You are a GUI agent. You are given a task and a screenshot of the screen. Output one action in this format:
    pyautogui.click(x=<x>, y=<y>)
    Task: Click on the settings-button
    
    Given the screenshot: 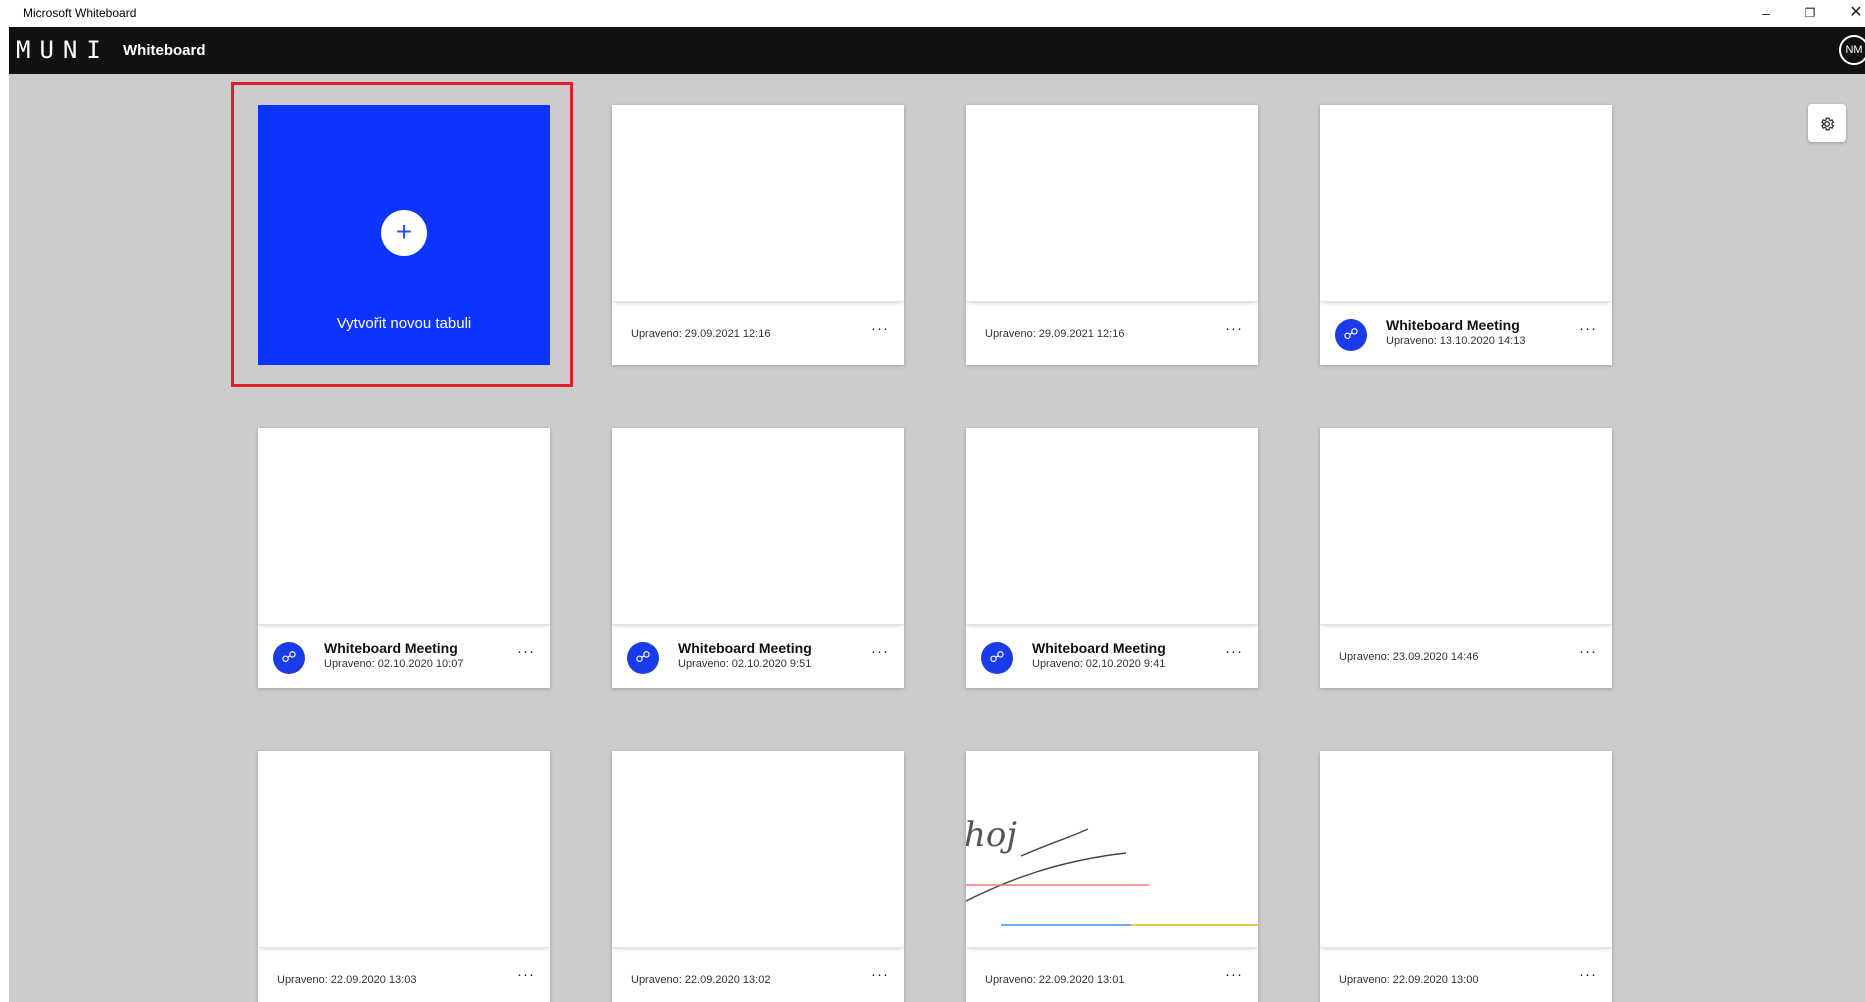 What is the action you would take?
    pyautogui.click(x=1827, y=123)
    